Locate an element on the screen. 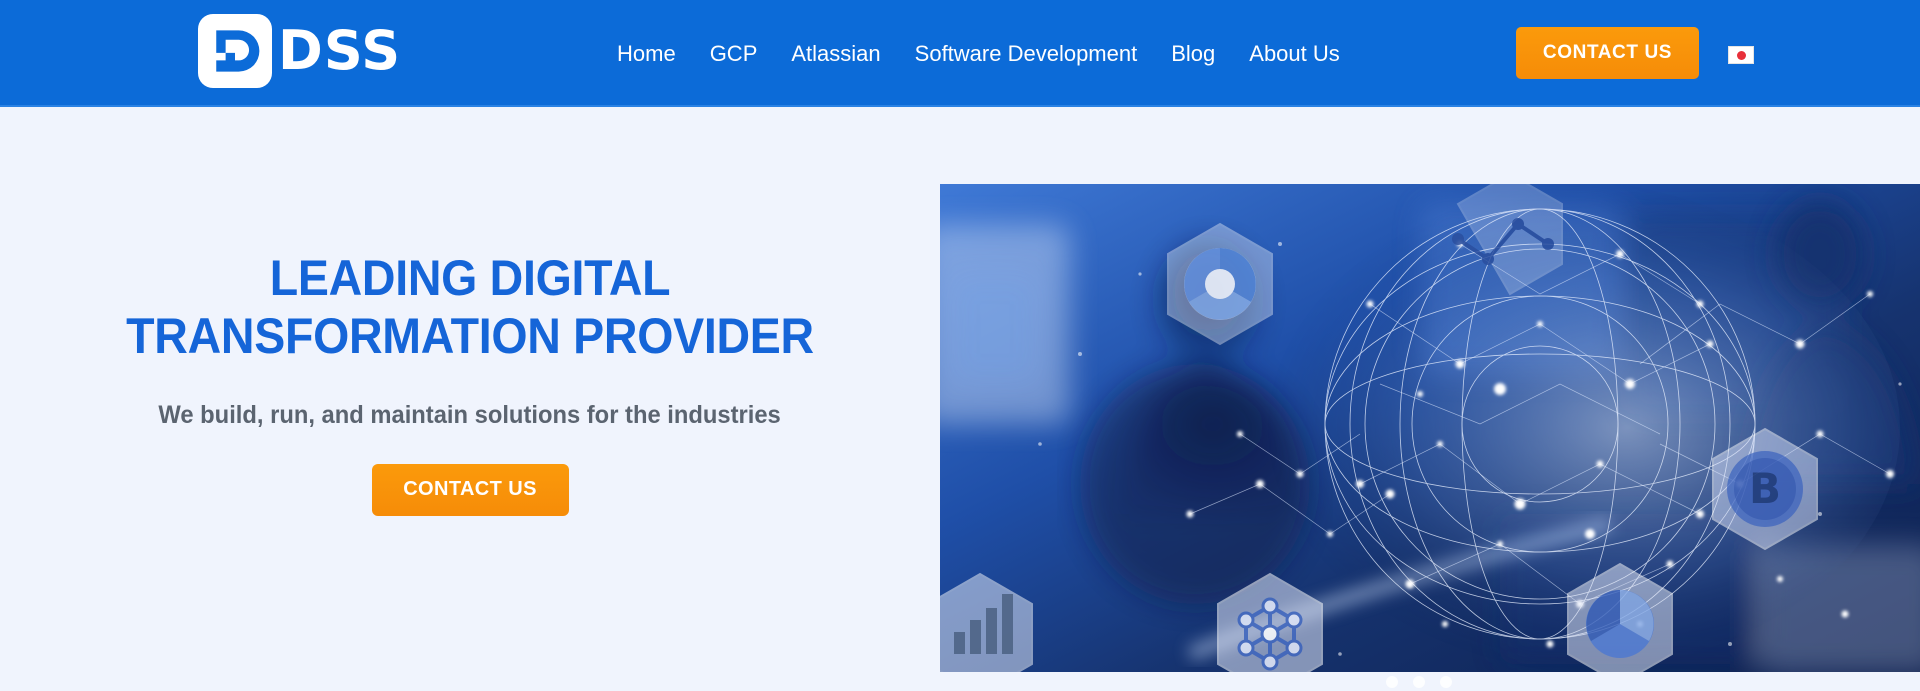  hero-contact-us-button: CONTACT US is located at coordinates (470, 489).